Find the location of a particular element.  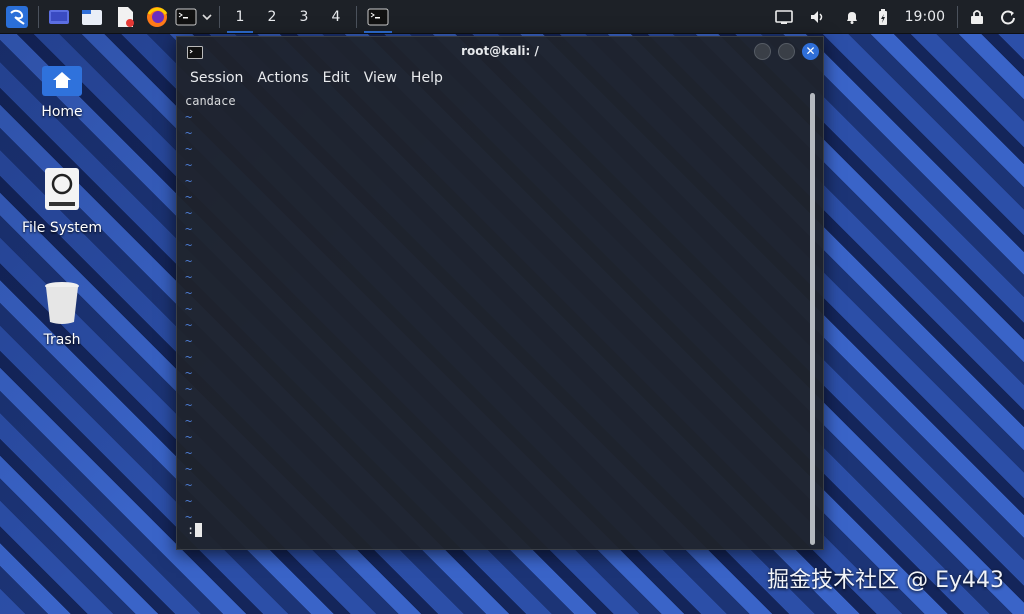

command-line: : is located at coordinates (195, 530).